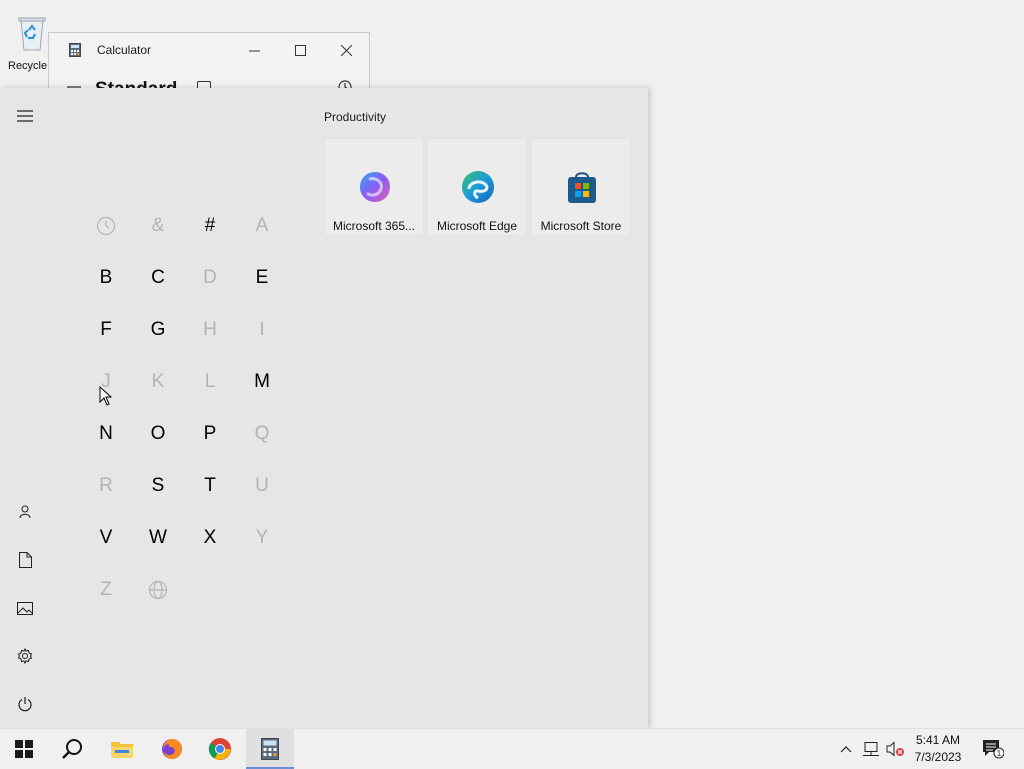 The width and height of the screenshot is (1024, 769). I want to click on microsoft-365-icon, so click(375, 187).